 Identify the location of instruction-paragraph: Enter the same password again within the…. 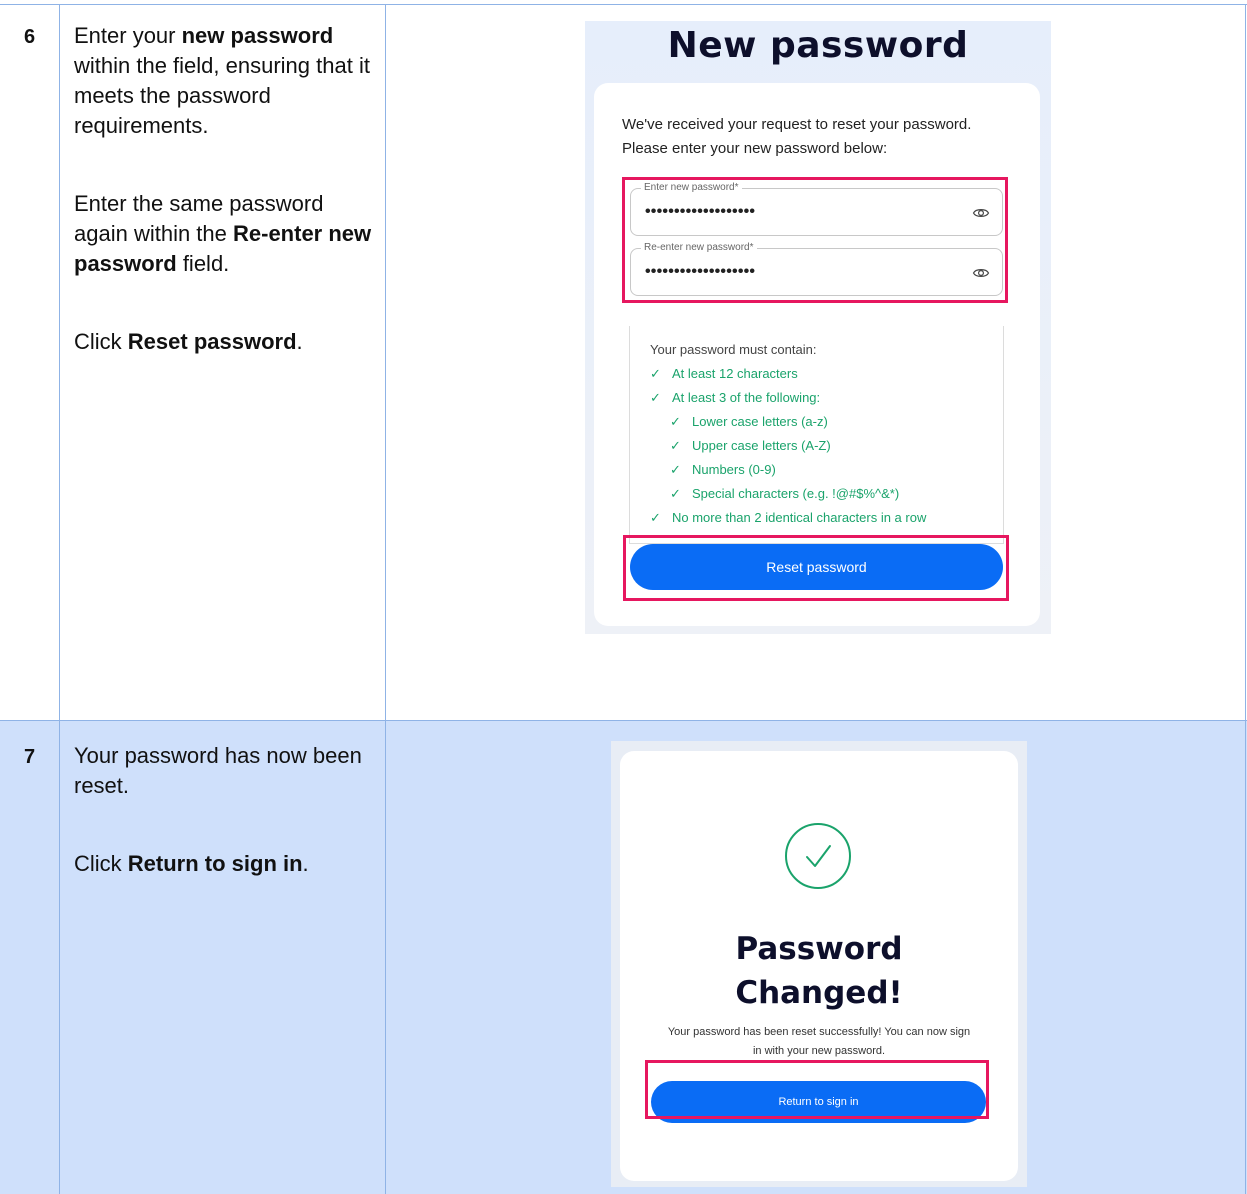
(224, 234).